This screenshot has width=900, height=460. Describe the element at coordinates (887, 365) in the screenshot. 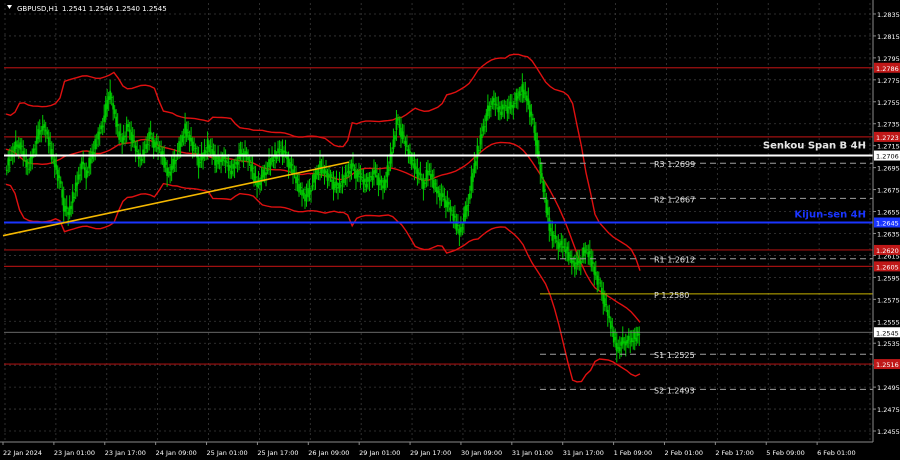

I see `axis-price-badge-label: 1.2516` at that location.